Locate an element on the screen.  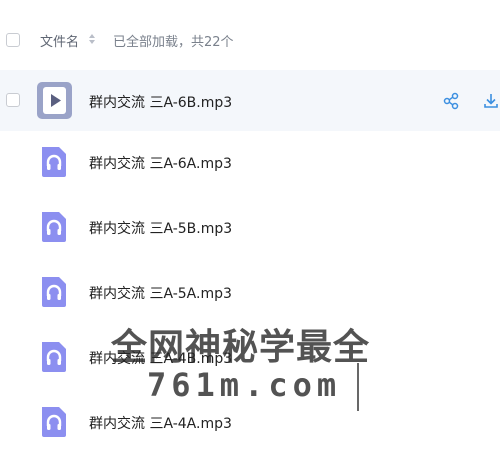
download-icon is located at coordinates (491, 101).